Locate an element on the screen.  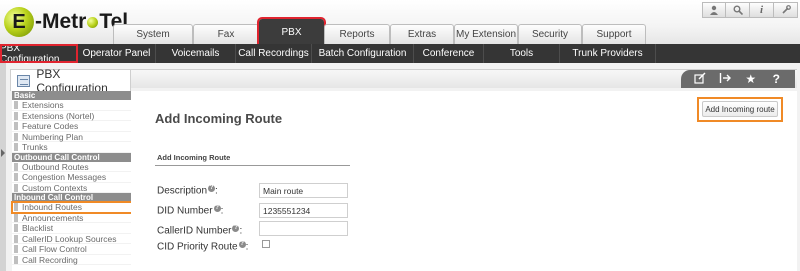
expand-arrow-icon is located at coordinates (3, 153).